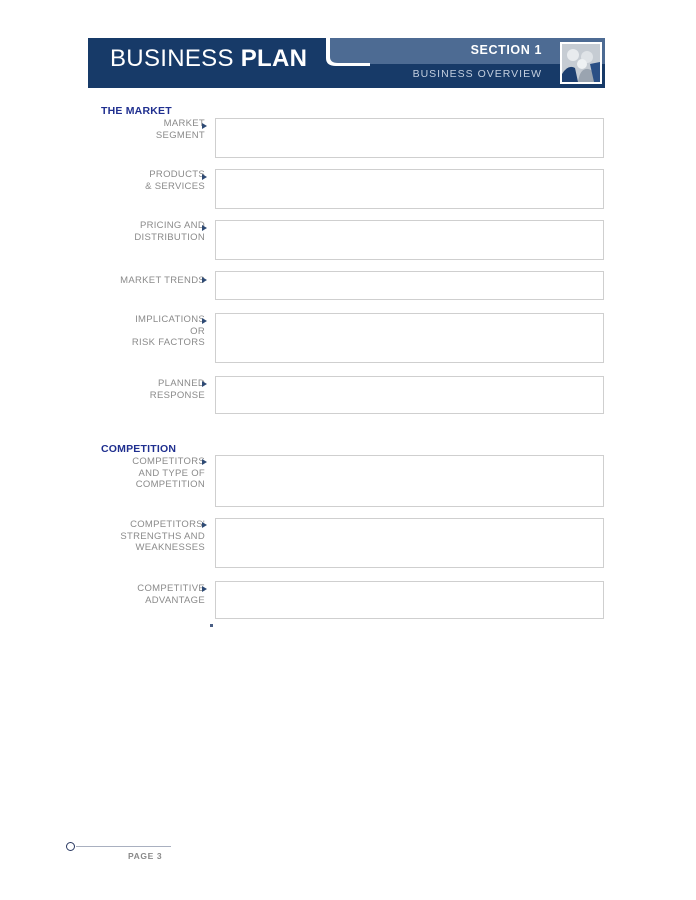 This screenshot has width=696, height=900. Describe the element at coordinates (581, 63) in the screenshot. I see `business-people-photo-icon` at that location.